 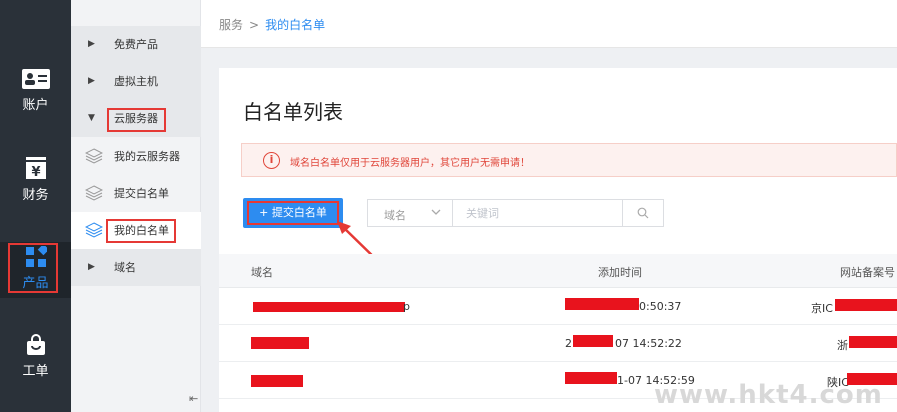 I want to click on search-icon, so click(x=643, y=213).